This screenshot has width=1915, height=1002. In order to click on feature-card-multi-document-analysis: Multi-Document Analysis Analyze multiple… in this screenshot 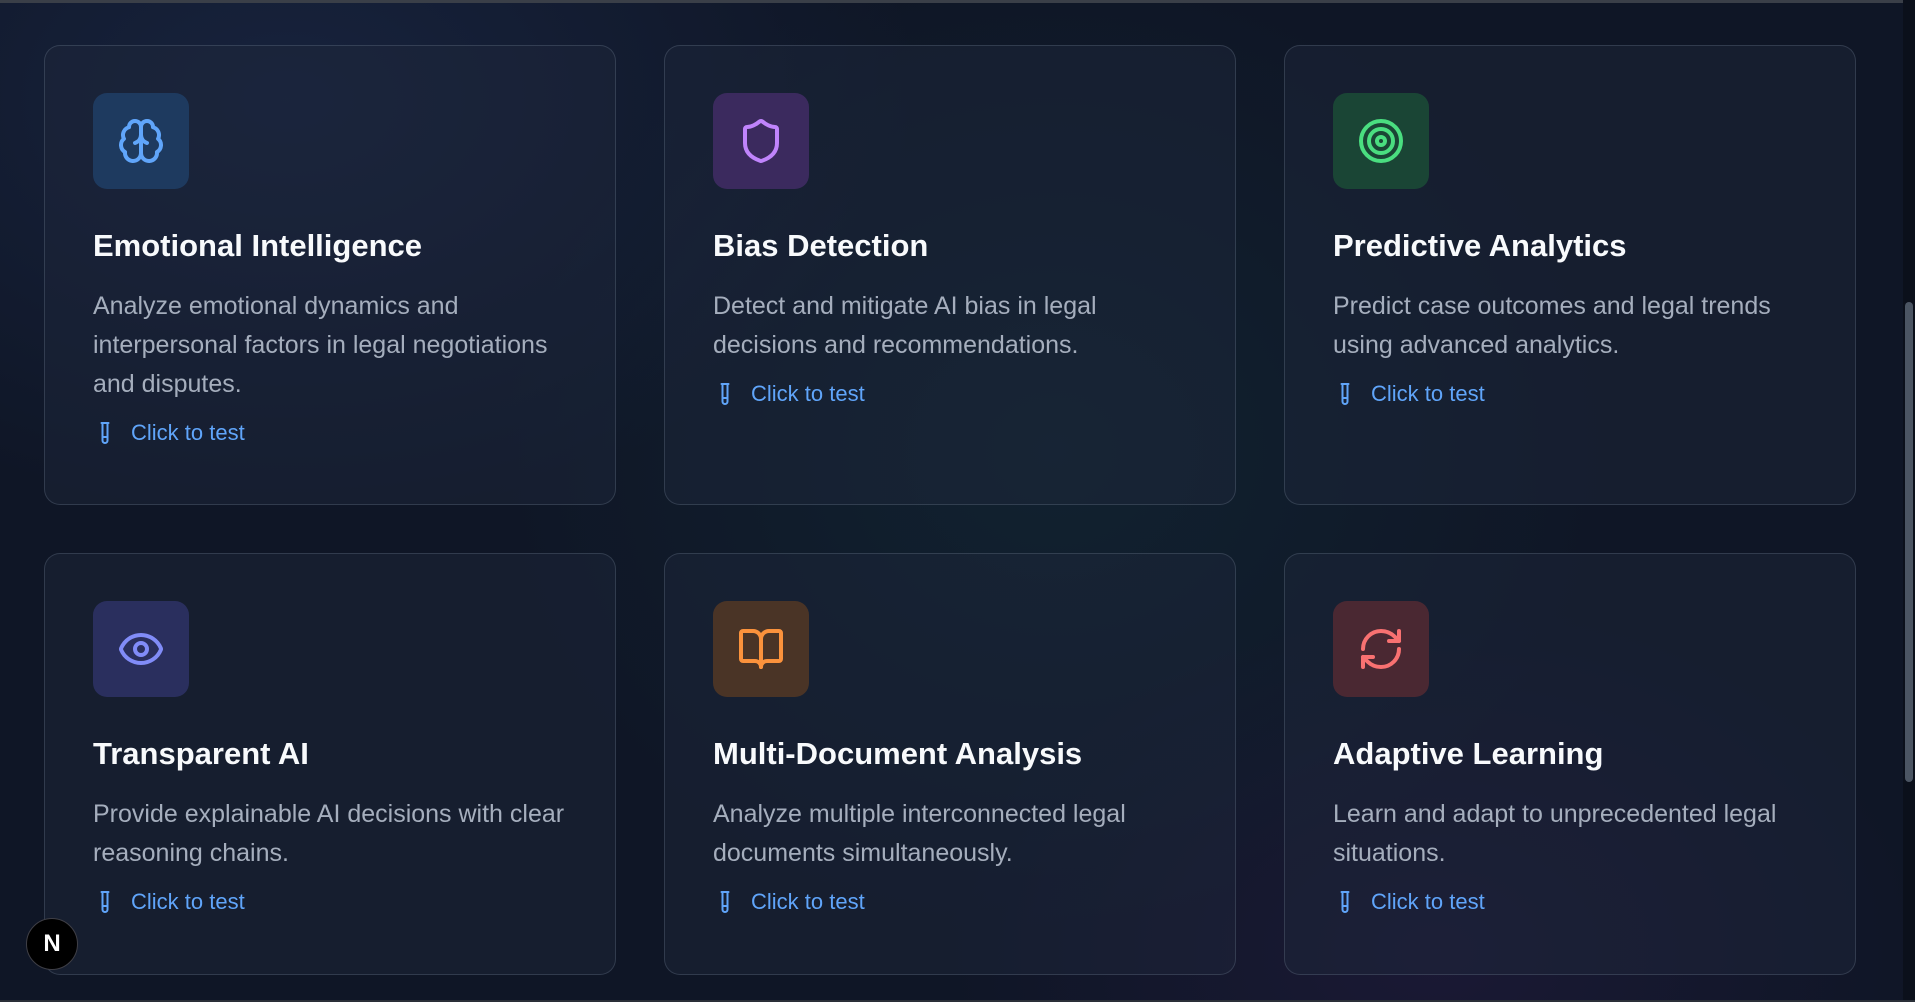, I will do `click(950, 764)`.